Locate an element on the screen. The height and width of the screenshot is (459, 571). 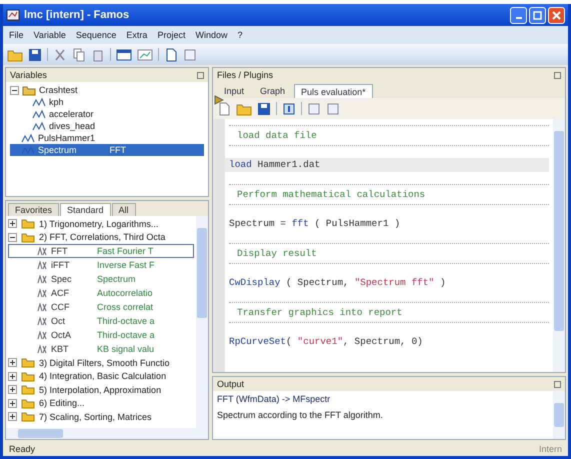
output-text: Spectrum according to the FFT algorithm. is located at coordinates (300, 415).